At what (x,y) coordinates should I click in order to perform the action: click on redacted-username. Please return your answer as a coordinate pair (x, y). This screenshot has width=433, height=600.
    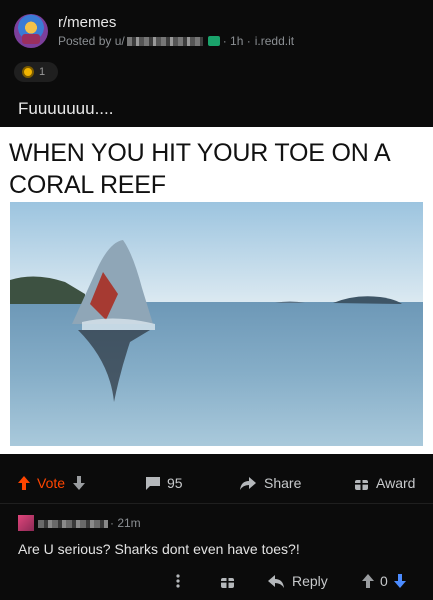
    Looking at the image, I should click on (164, 41).